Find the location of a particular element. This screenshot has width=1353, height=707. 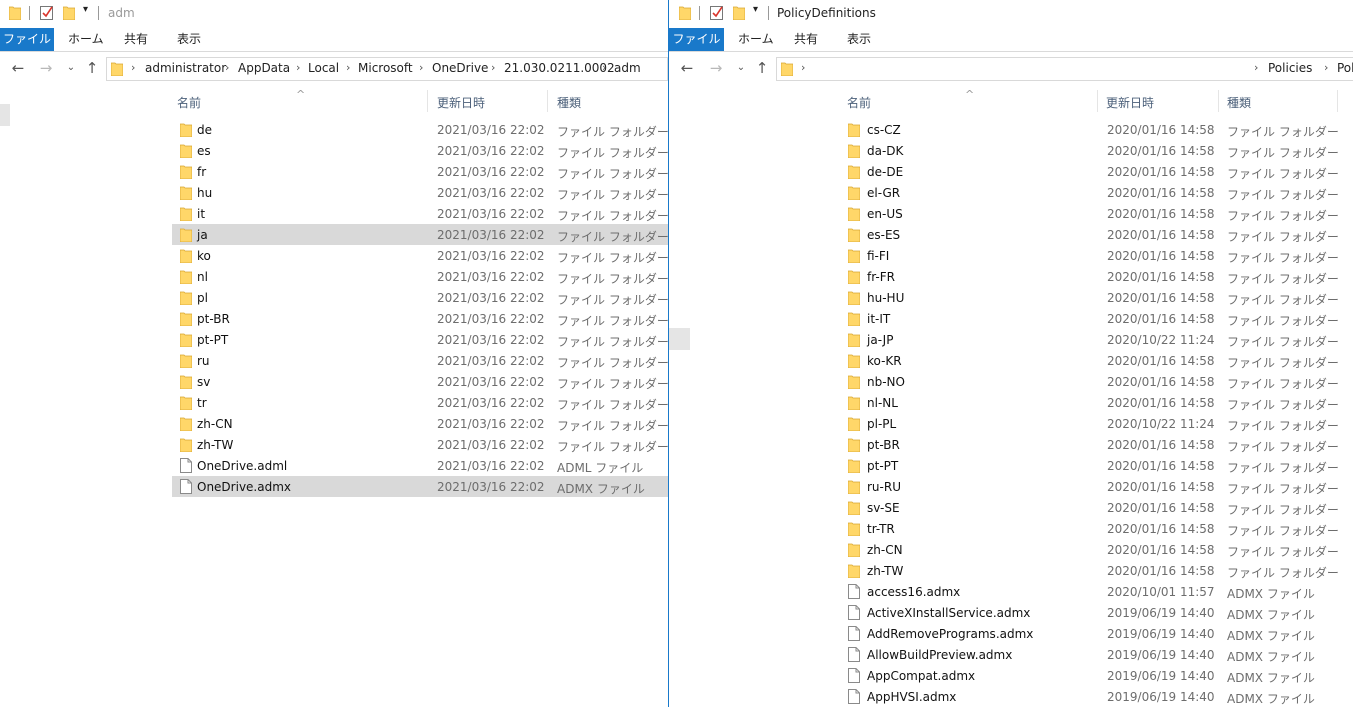

folder-row: ru 2021/03/16 22:02 ファイル フォルダー is located at coordinates (420, 360).